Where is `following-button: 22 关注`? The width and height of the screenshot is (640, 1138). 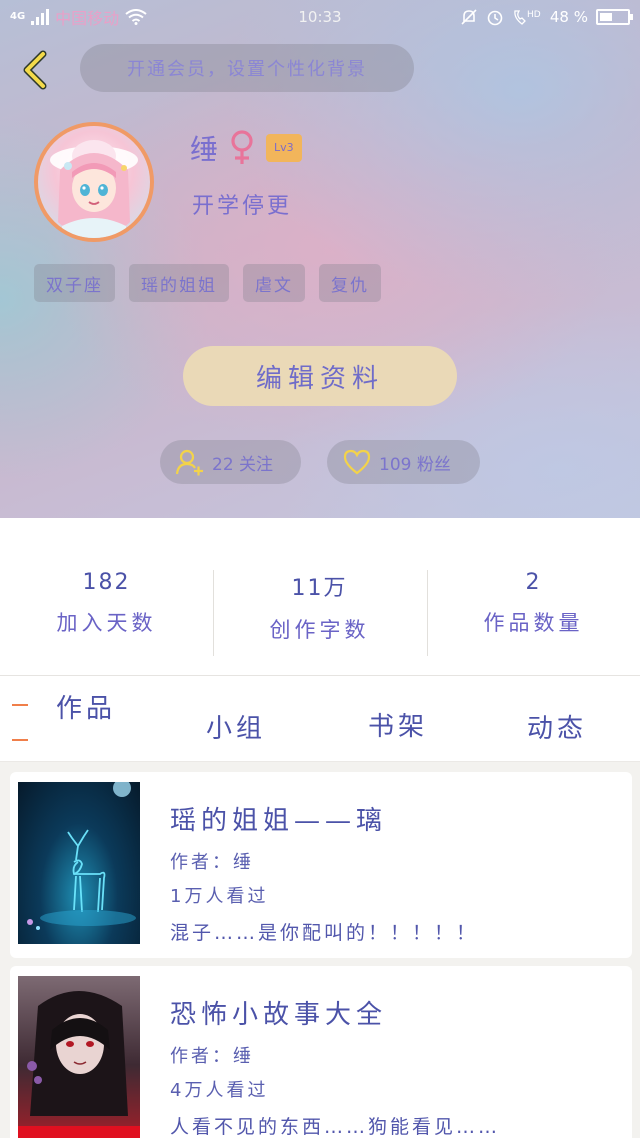
following-button: 22 关注 is located at coordinates (230, 462).